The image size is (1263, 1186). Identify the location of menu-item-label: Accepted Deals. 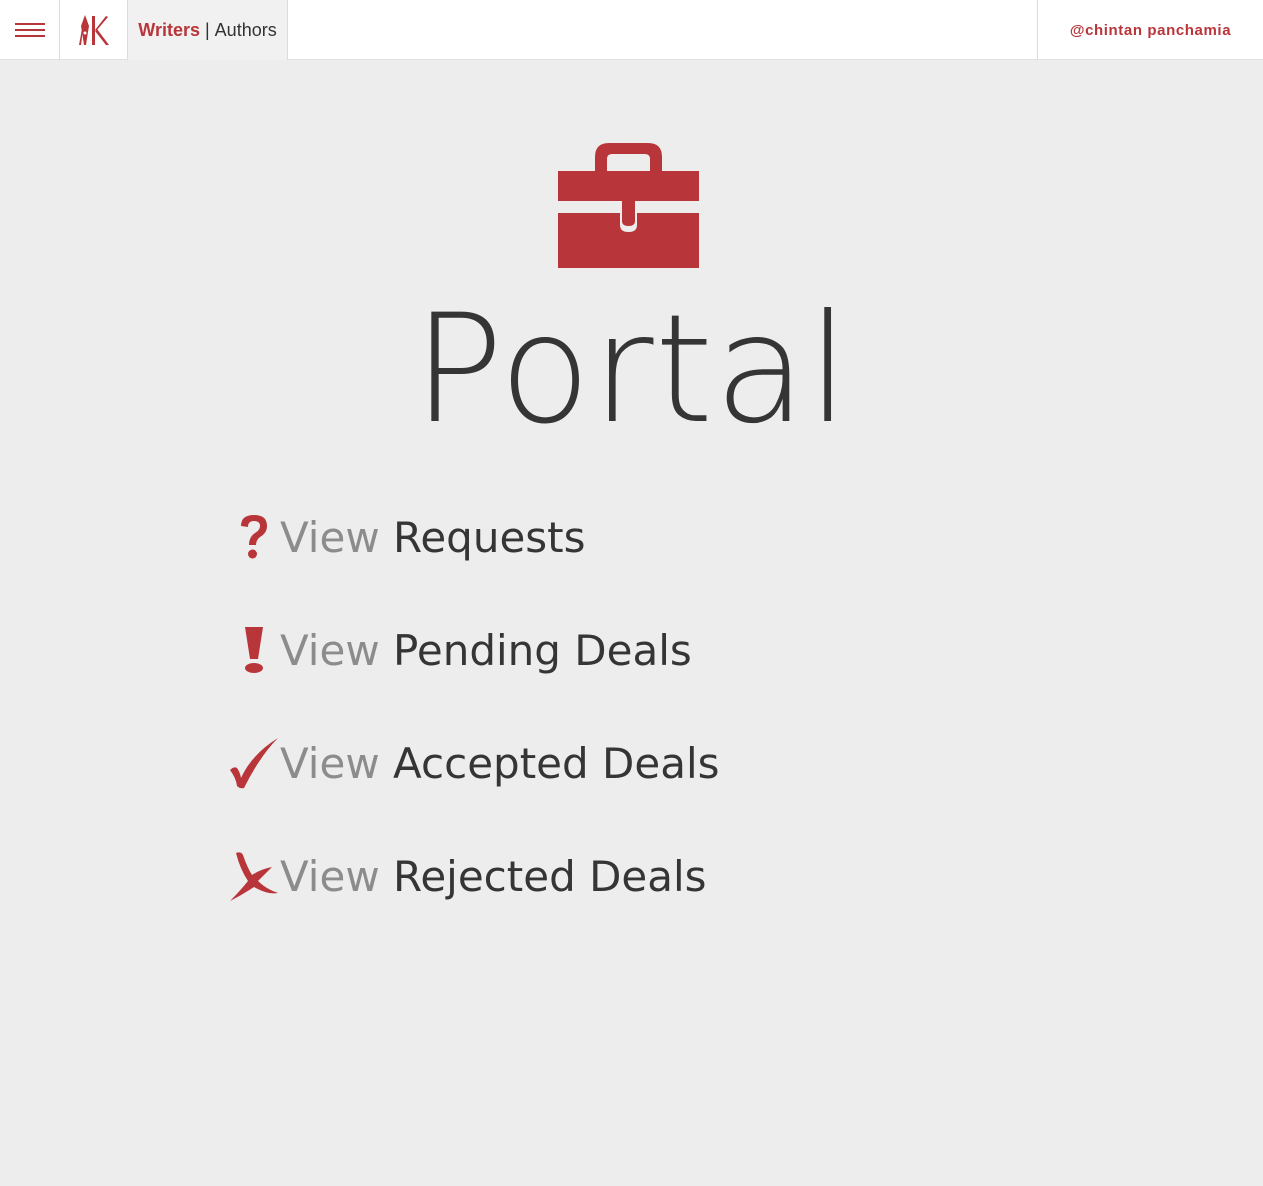
(556, 763).